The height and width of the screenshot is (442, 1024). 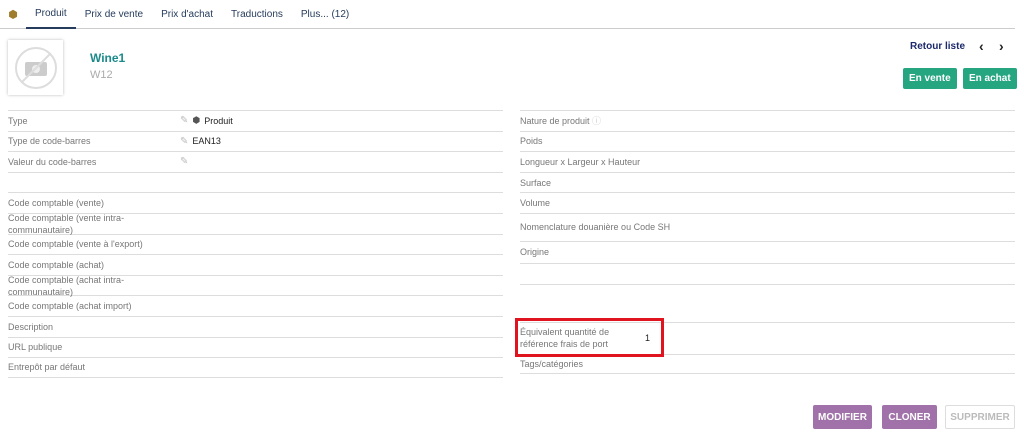 I want to click on field-value: ✎ EAN13, so click(x=200, y=141).